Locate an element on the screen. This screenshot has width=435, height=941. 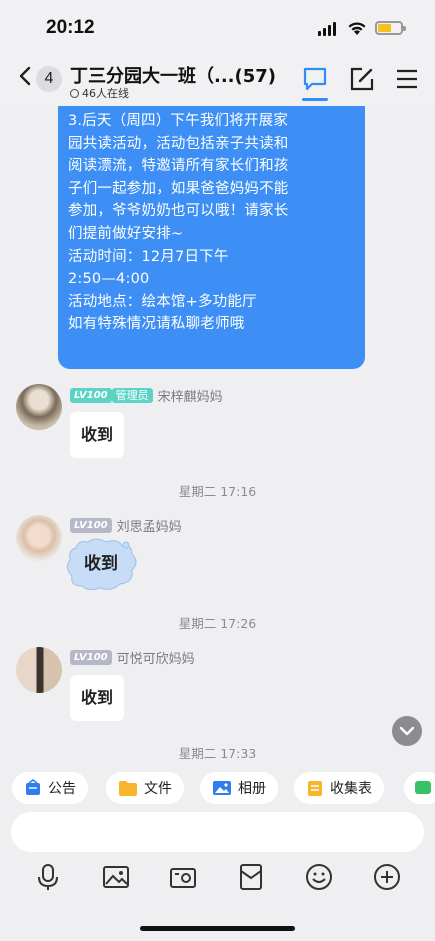
battery-icon is located at coordinates (390, 28).